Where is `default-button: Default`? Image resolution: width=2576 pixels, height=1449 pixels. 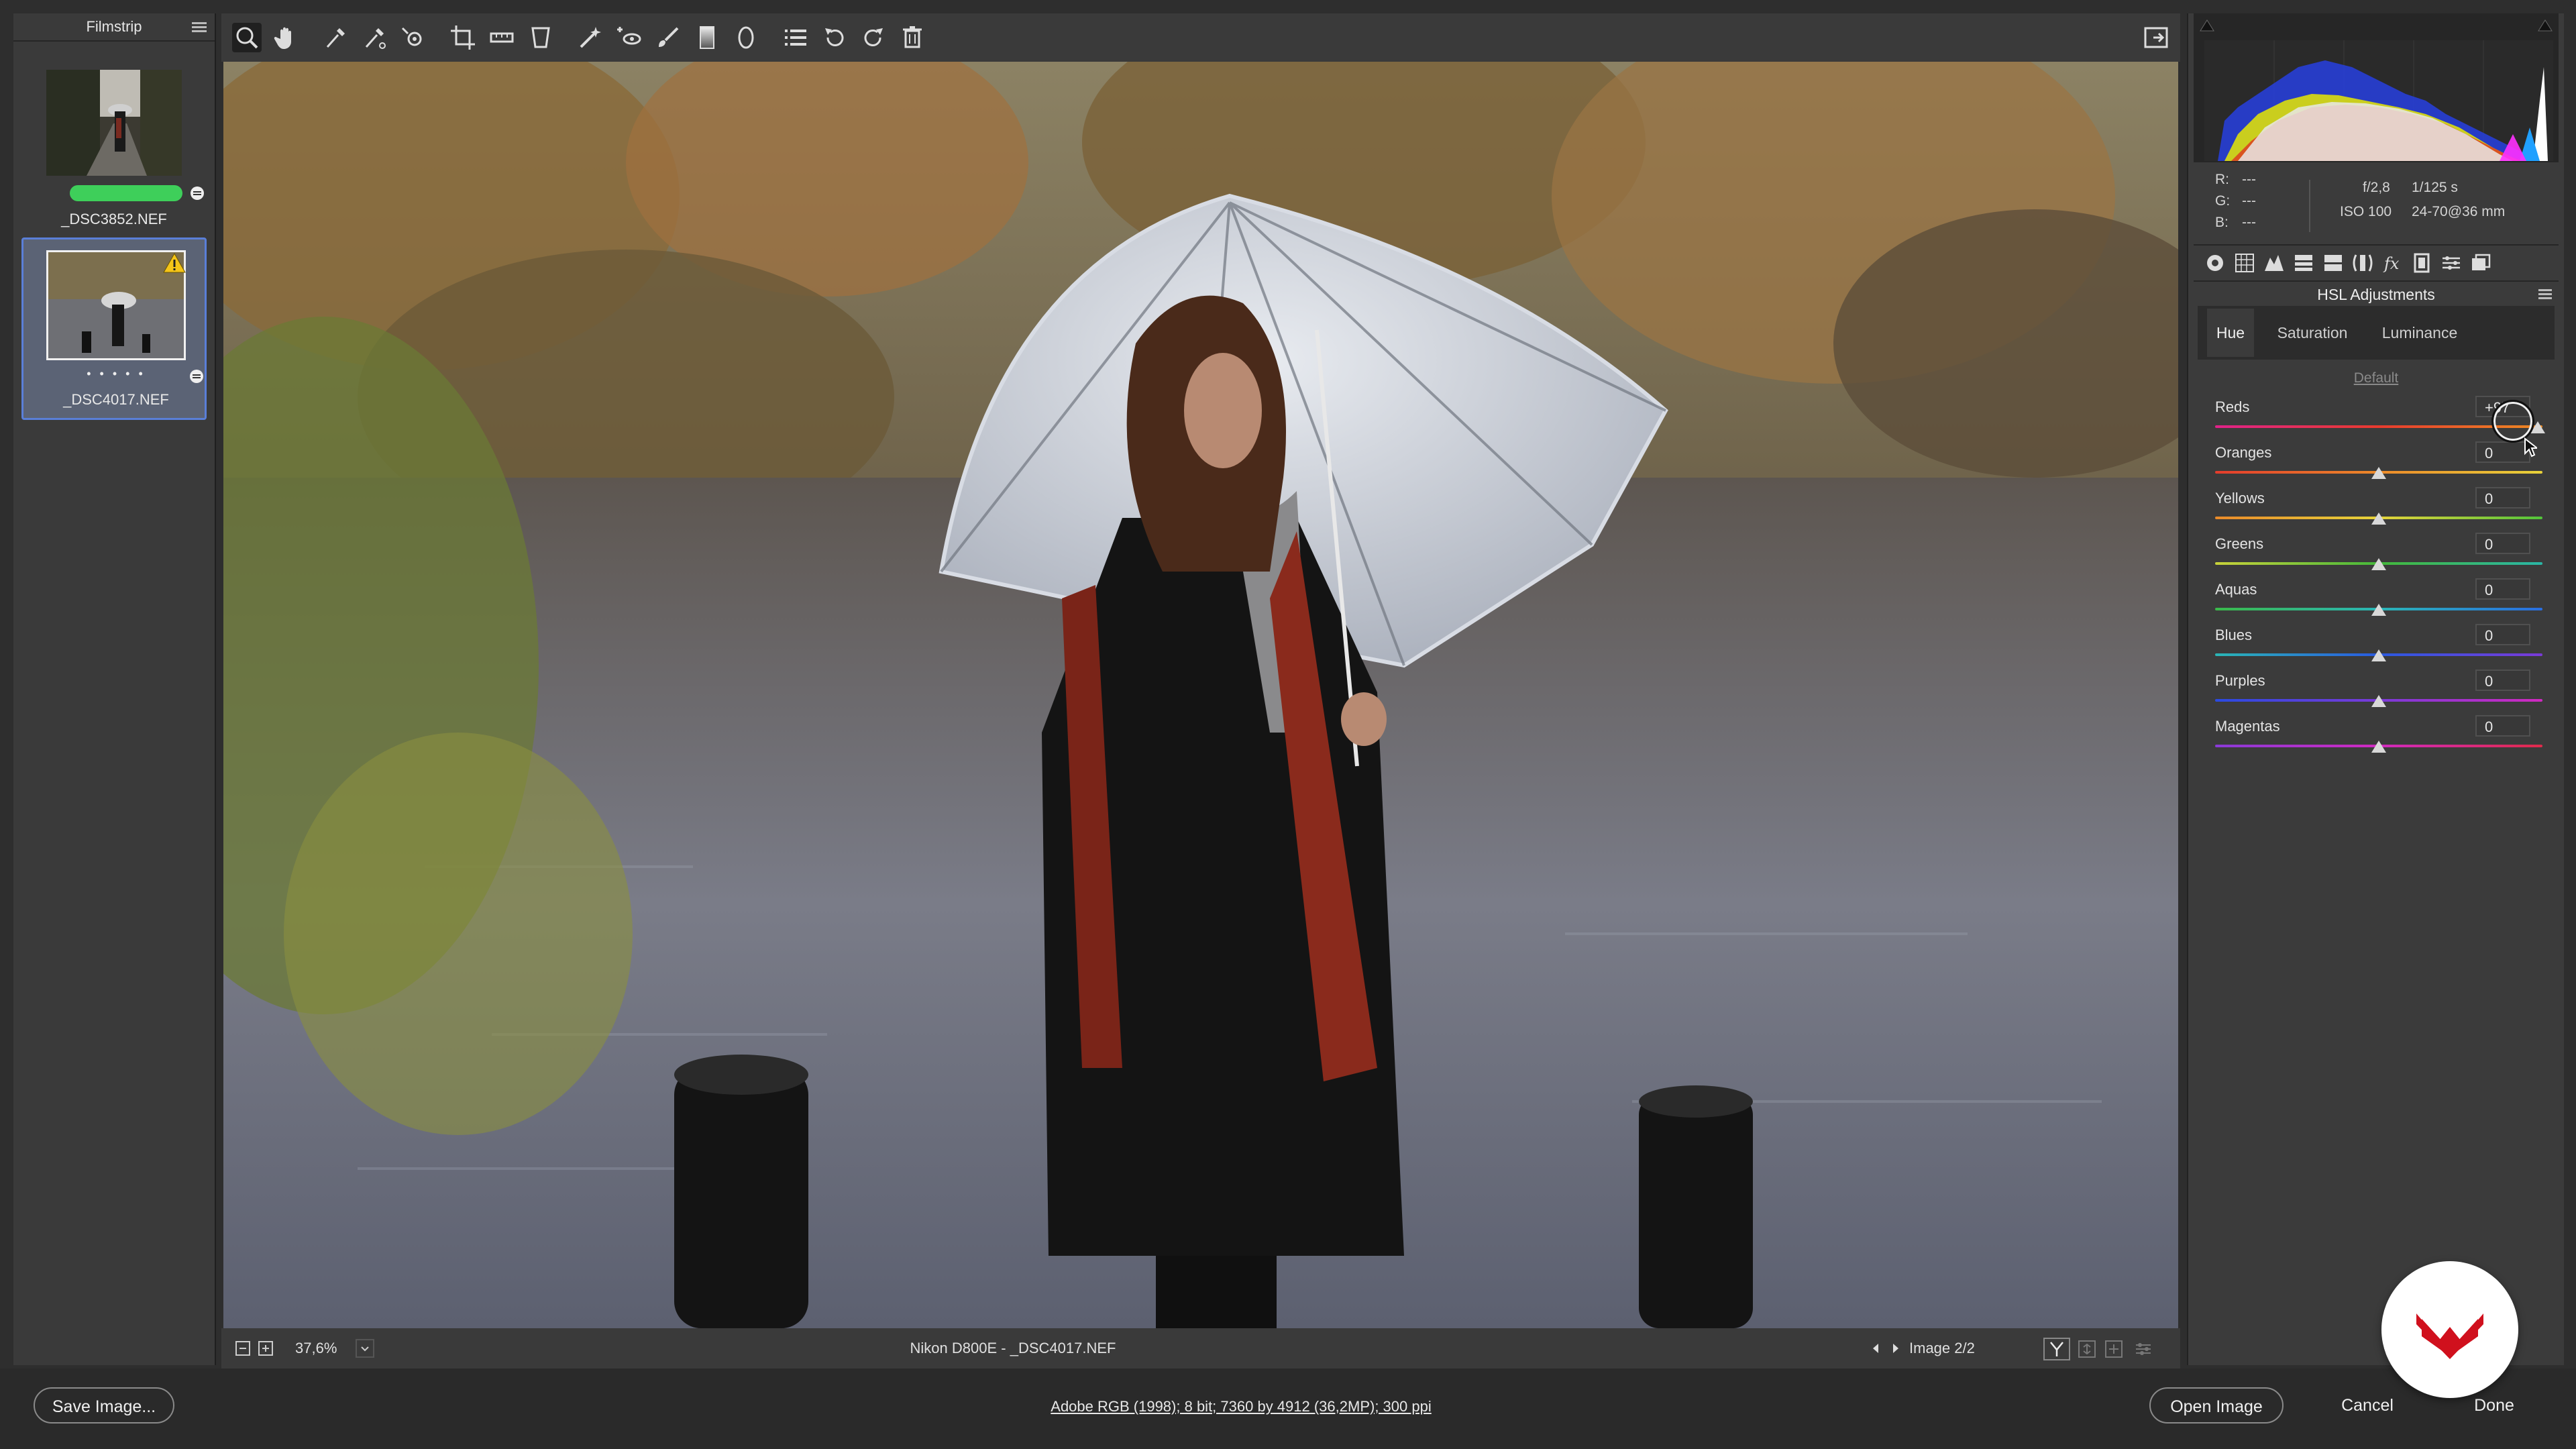
default-button: Default is located at coordinates (2376, 378).